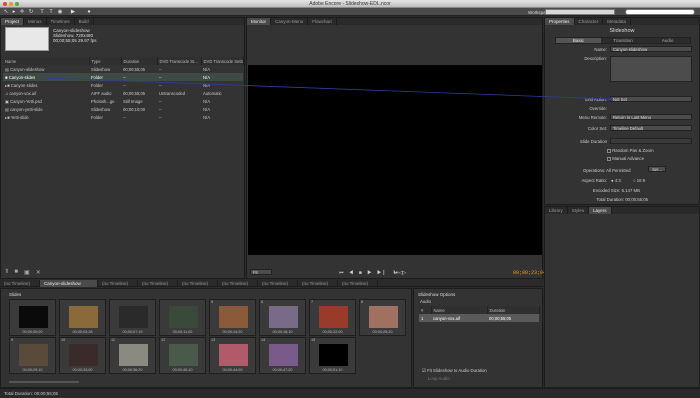 This screenshot has height=398, width=700. I want to click on slide-thumbnail: 13 00;00;44;00, so click(232, 355).